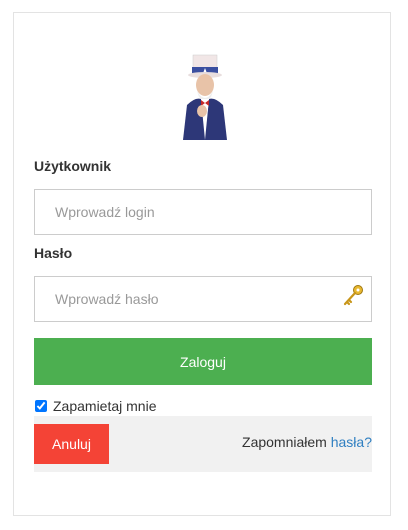  I want to click on username-input, so click(203, 212).